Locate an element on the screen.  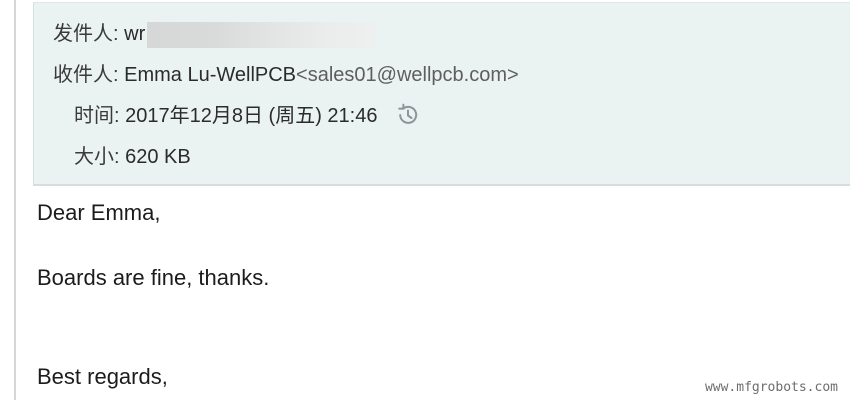
size-value: 620 KB is located at coordinates (158, 157).